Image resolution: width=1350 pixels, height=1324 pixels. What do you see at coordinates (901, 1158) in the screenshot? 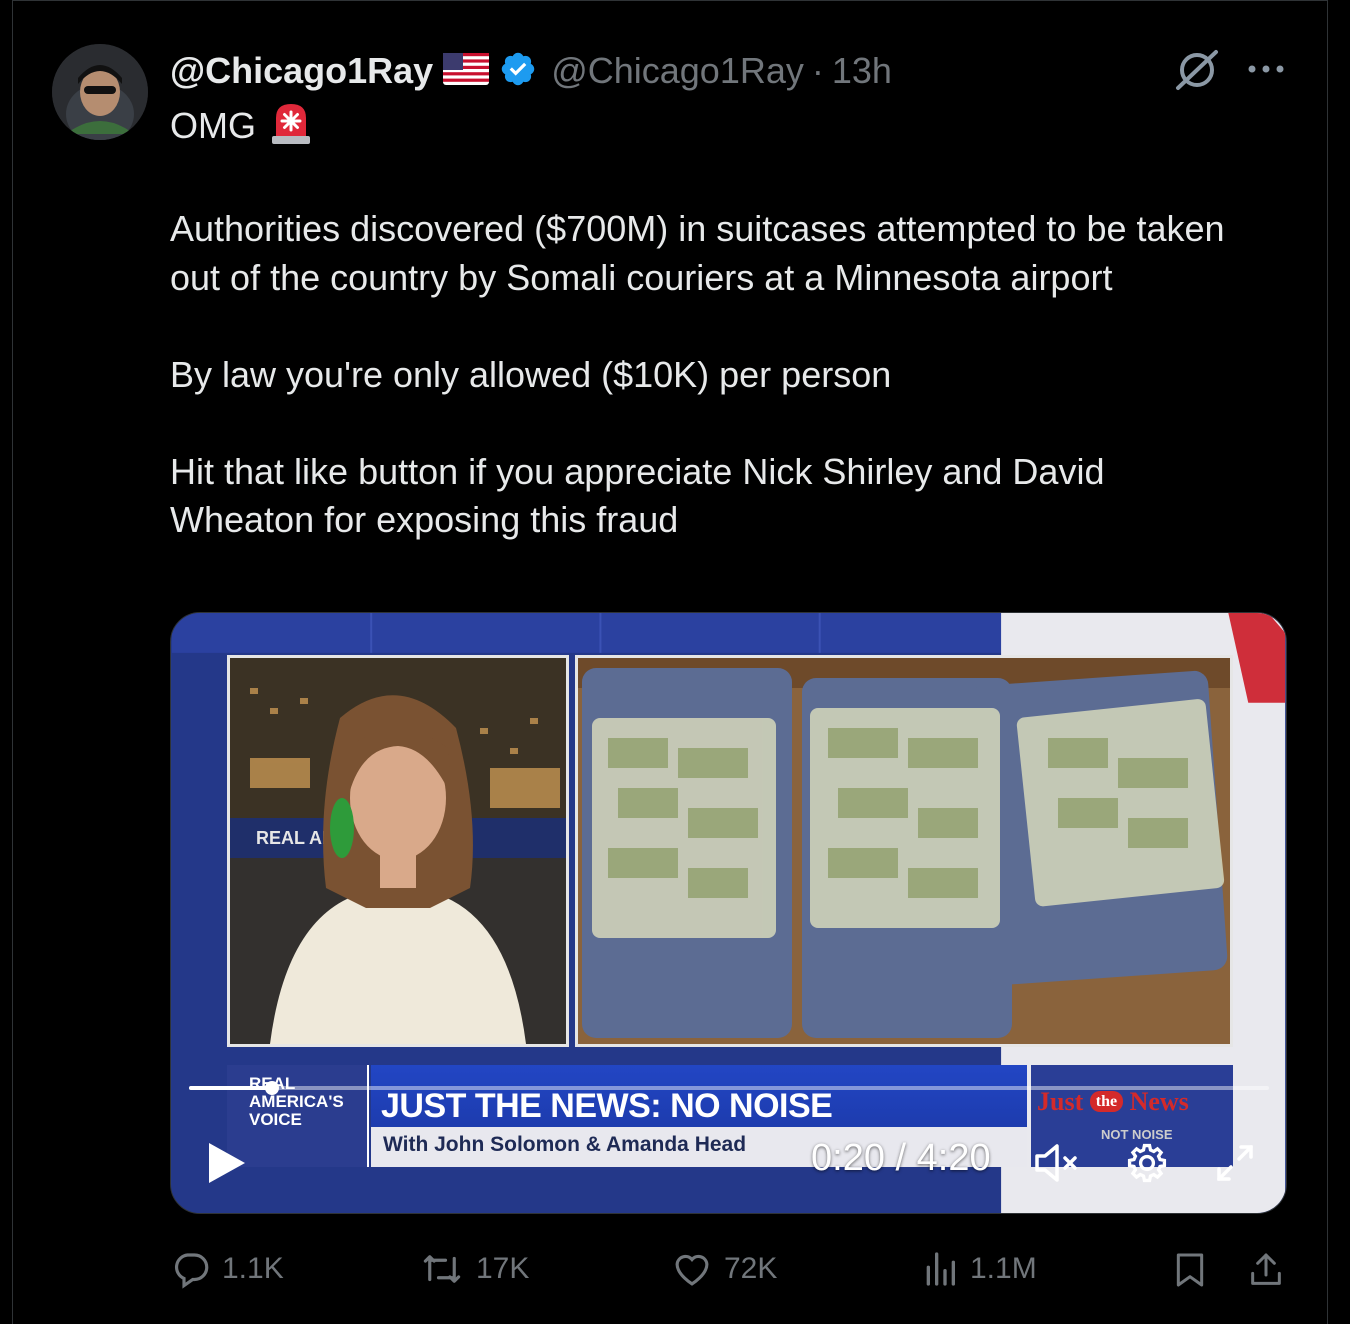
I see `video-time: 0:20 / 4:20` at bounding box center [901, 1158].